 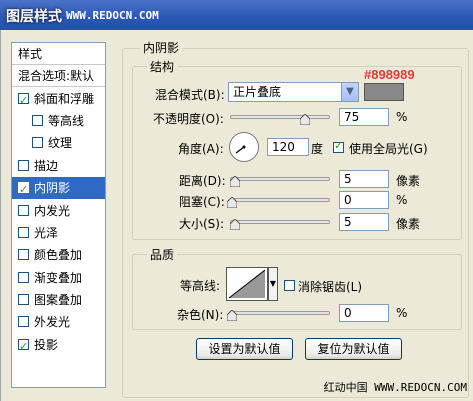 I want to click on structure-legend: 结构, so click(x=162, y=66).